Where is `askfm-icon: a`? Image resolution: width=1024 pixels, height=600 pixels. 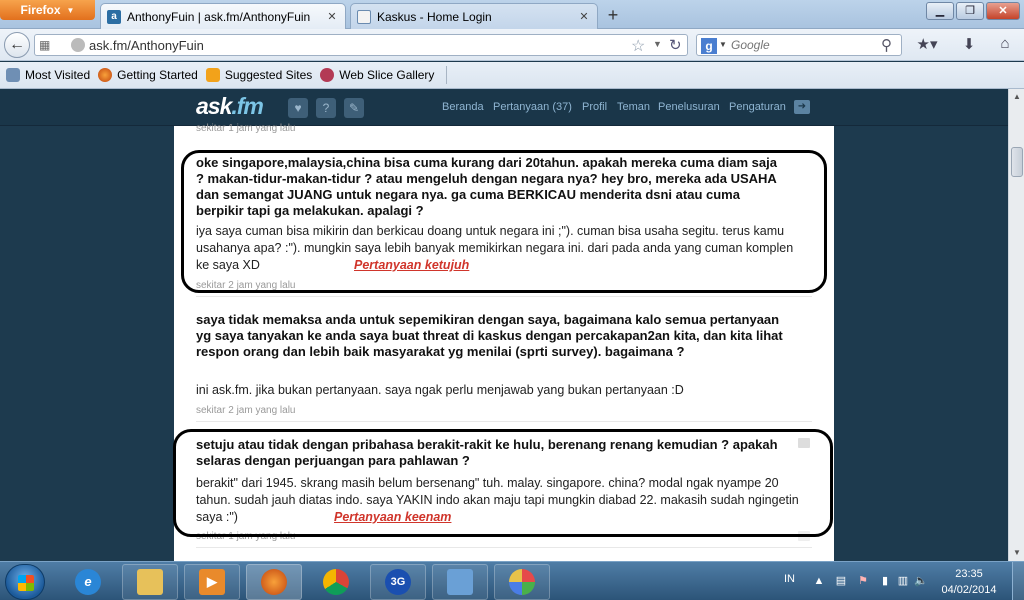
askfm-icon: a is located at coordinates (114, 16).